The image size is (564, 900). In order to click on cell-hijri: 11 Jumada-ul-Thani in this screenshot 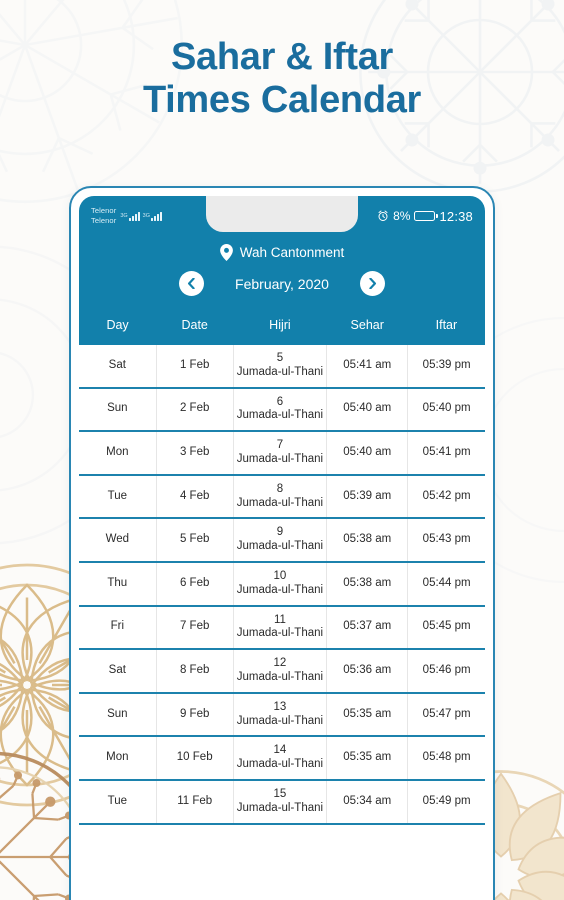, I will do `click(280, 628)`.